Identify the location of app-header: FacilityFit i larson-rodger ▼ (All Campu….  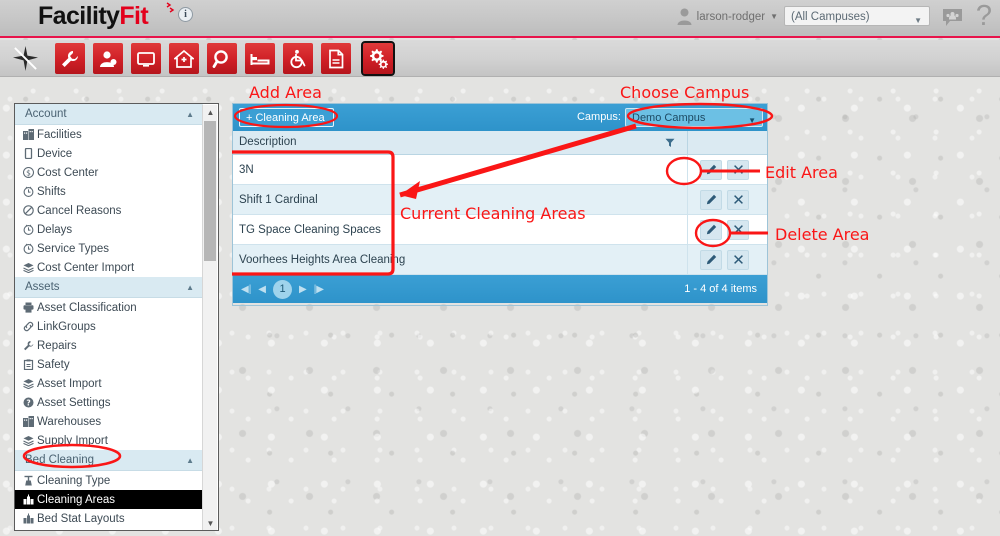
(500, 19).